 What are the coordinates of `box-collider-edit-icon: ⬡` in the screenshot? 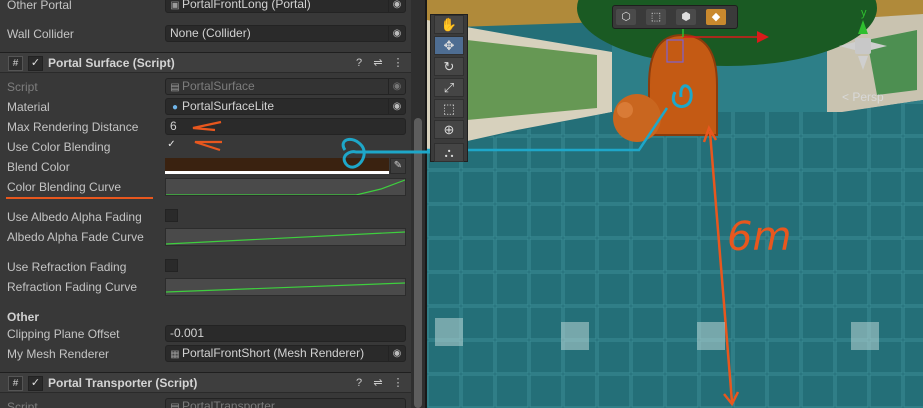 It's located at (626, 17).